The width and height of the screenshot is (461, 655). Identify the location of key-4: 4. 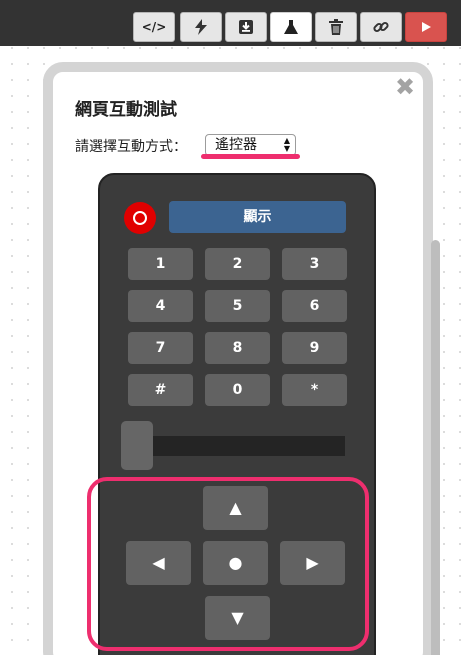
(160, 306).